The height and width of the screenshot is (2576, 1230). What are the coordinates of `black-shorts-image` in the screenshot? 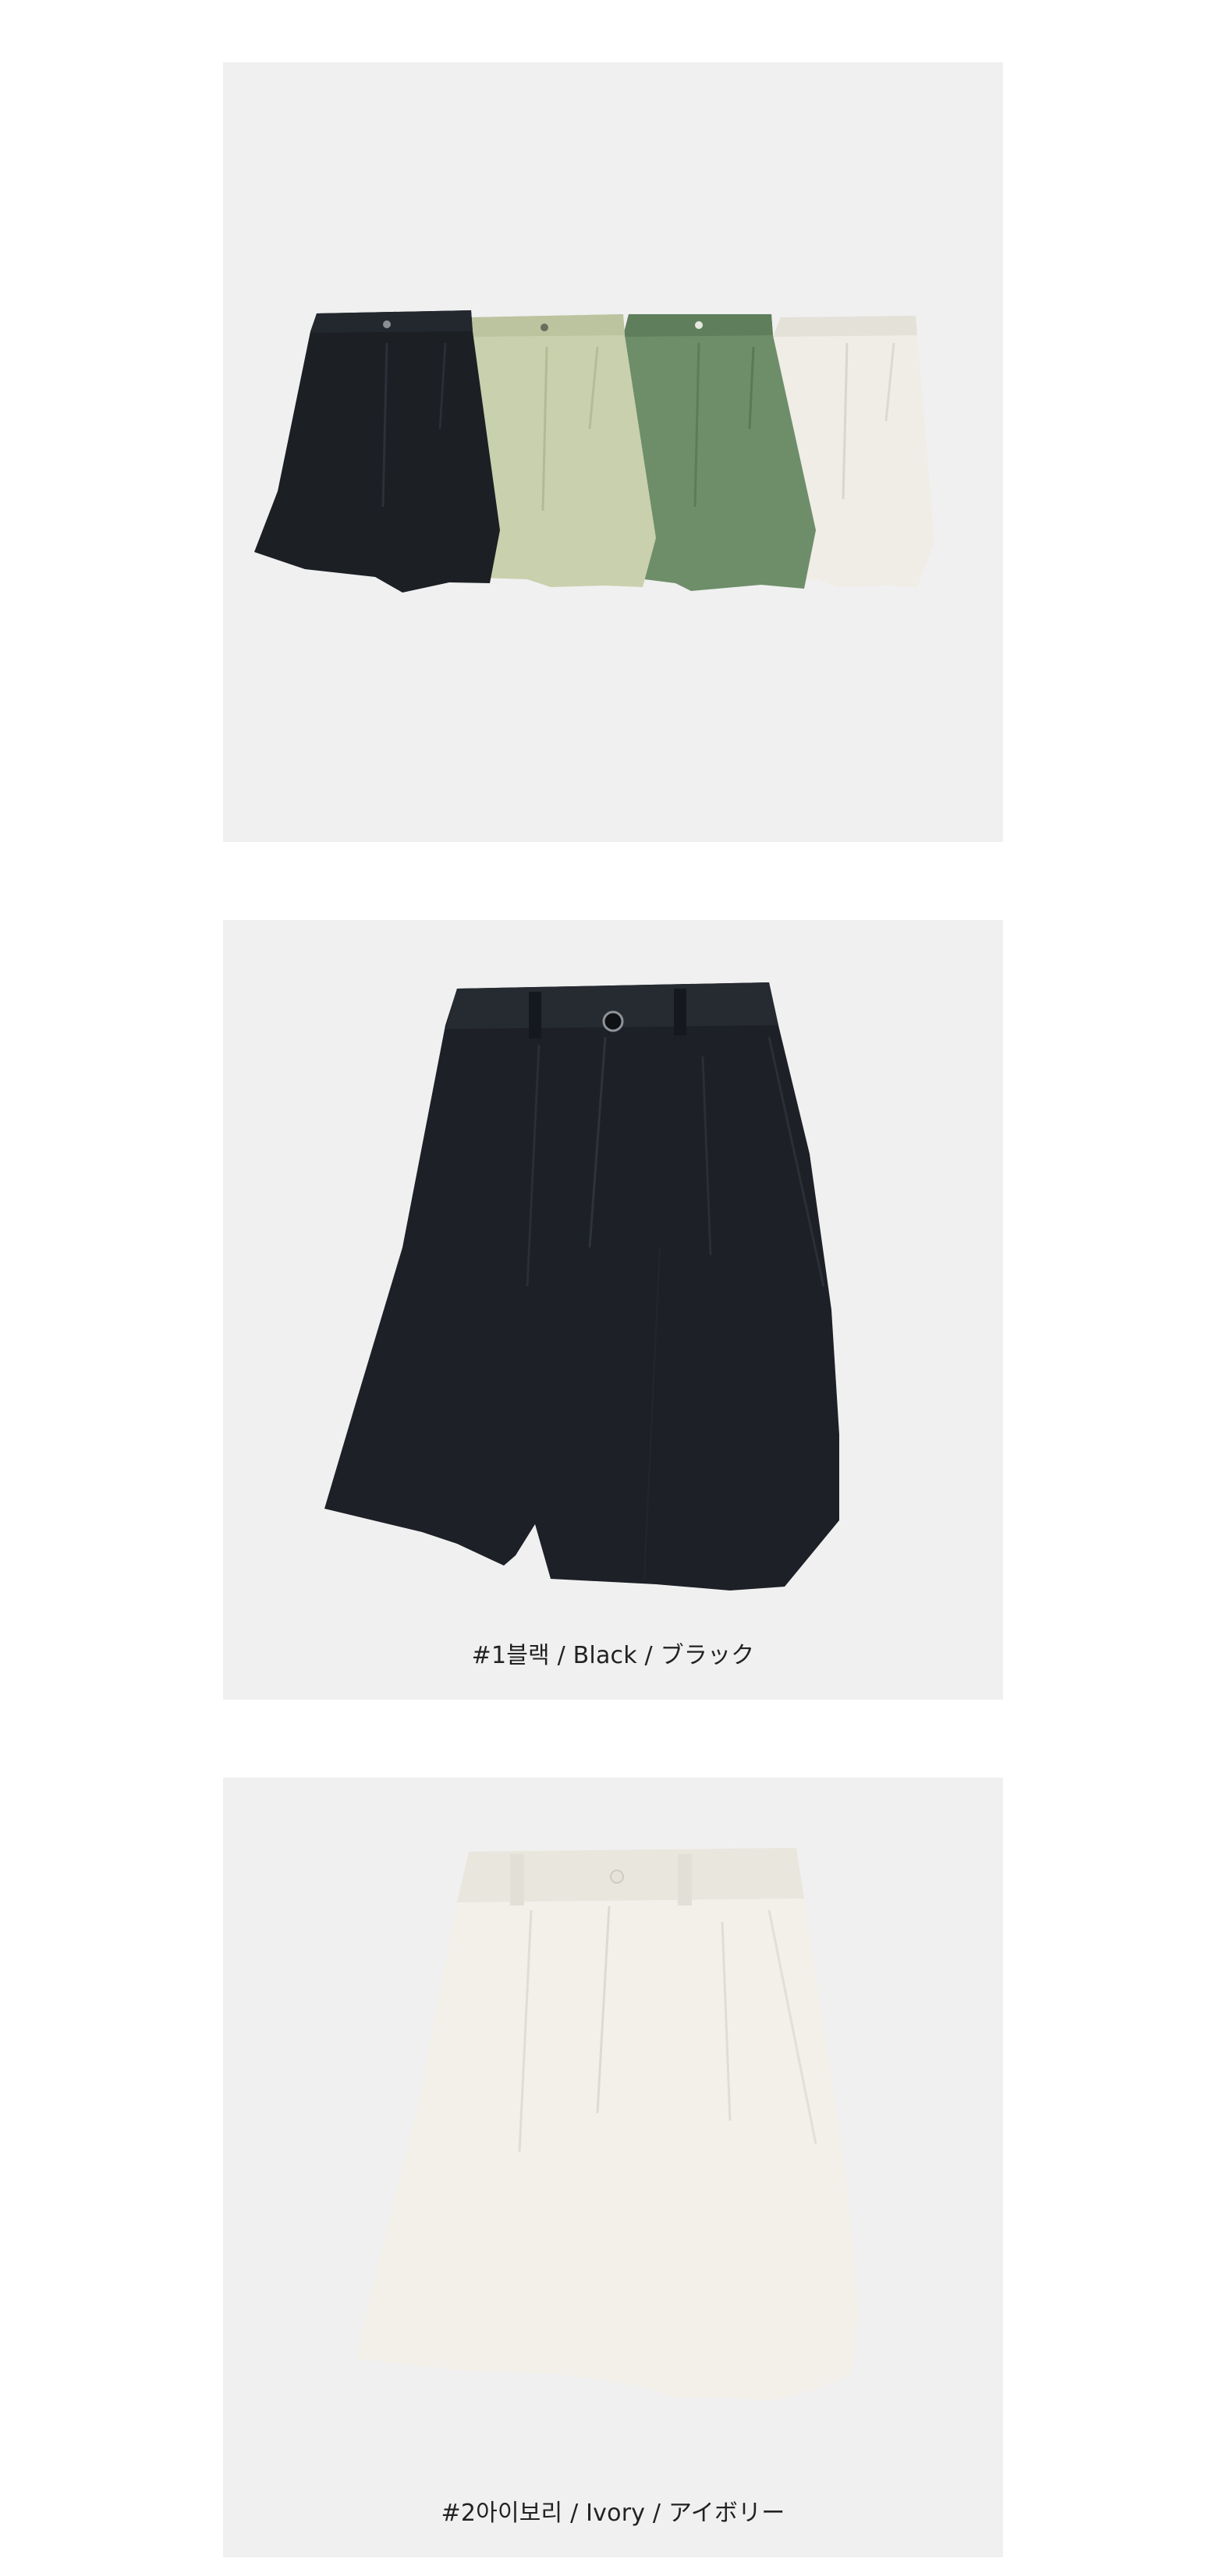 It's located at (581, 1286).